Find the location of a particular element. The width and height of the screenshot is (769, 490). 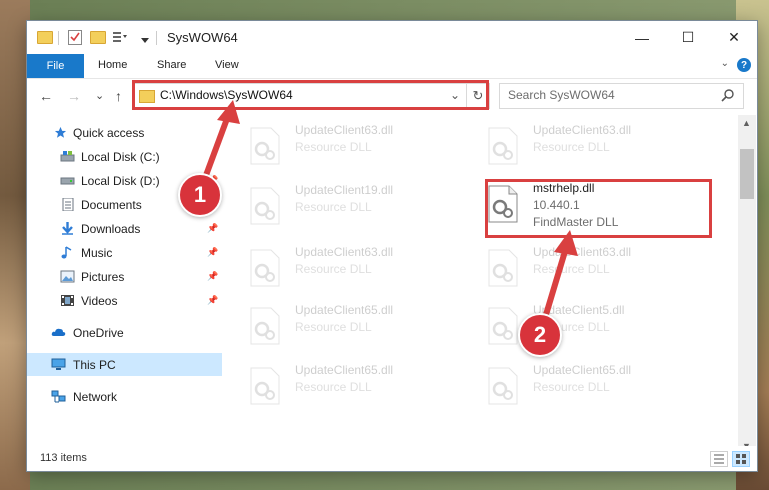

step-badge-2: 2 is located at coordinates (540, 335).